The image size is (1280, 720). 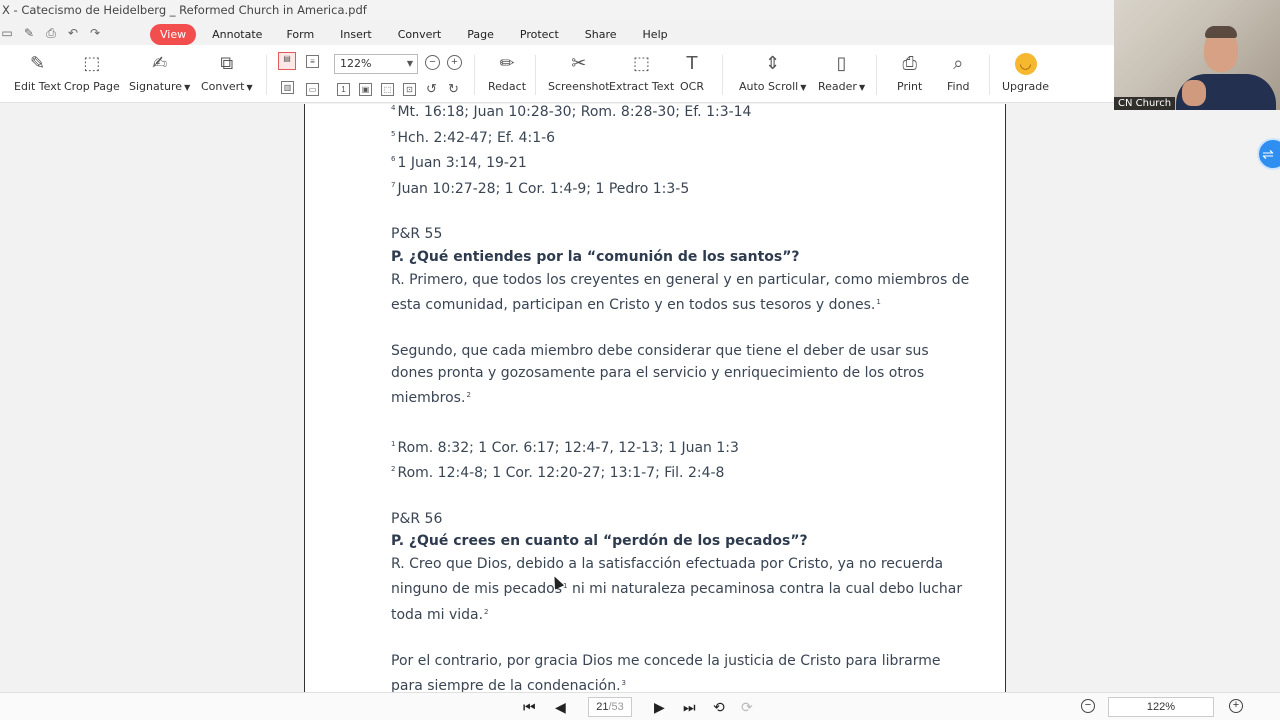 I want to click on convert-icon: ⧉, so click(x=227, y=63).